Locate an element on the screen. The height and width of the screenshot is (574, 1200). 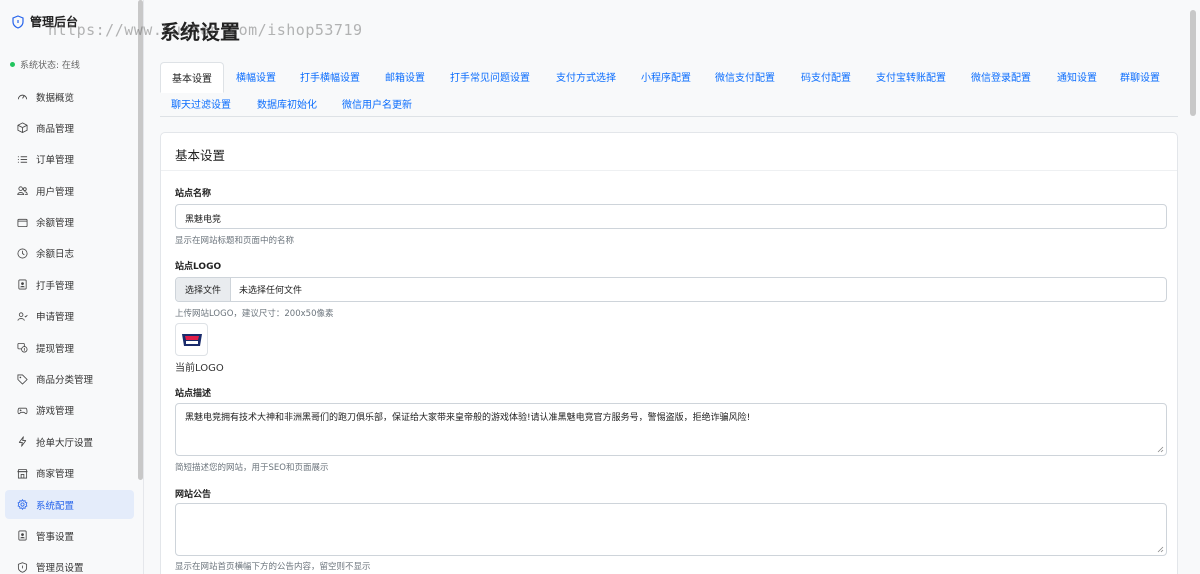
sidebar-item-system-config: 系统配置 is located at coordinates (69, 505).